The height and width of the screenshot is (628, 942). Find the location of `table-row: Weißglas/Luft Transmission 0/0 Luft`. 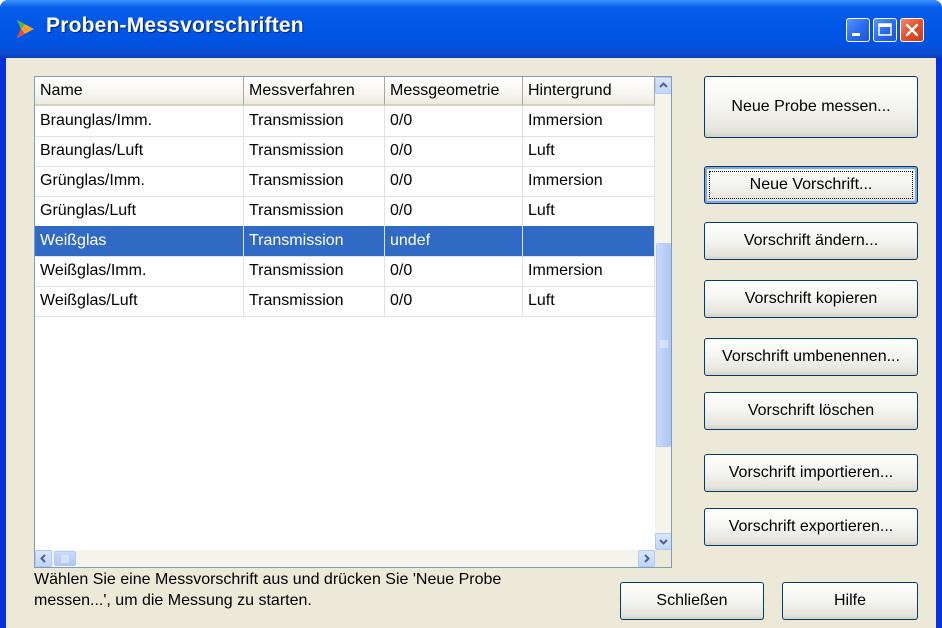

table-row: Weißglas/Luft Transmission 0/0 Luft is located at coordinates (345, 301).